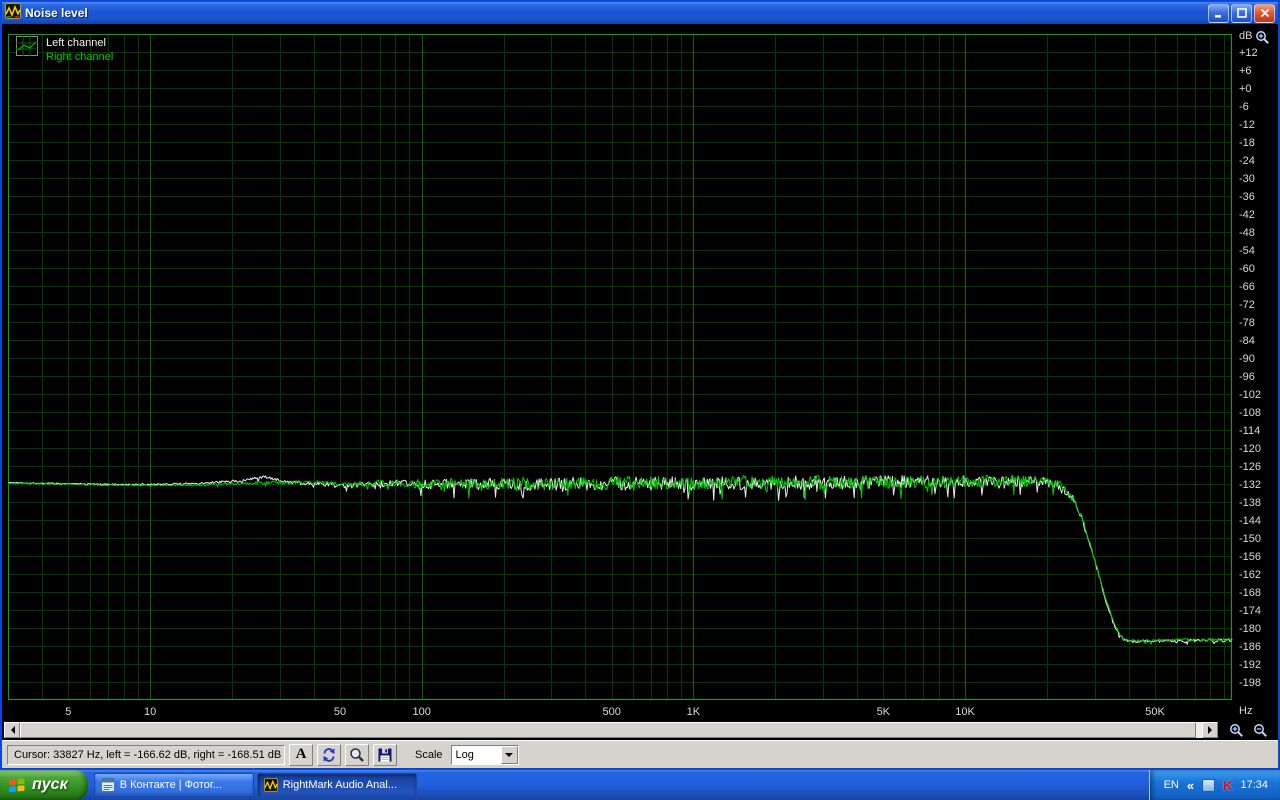 This screenshot has width=1280, height=800. I want to click on svg-text: +0, so click(1245, 89).